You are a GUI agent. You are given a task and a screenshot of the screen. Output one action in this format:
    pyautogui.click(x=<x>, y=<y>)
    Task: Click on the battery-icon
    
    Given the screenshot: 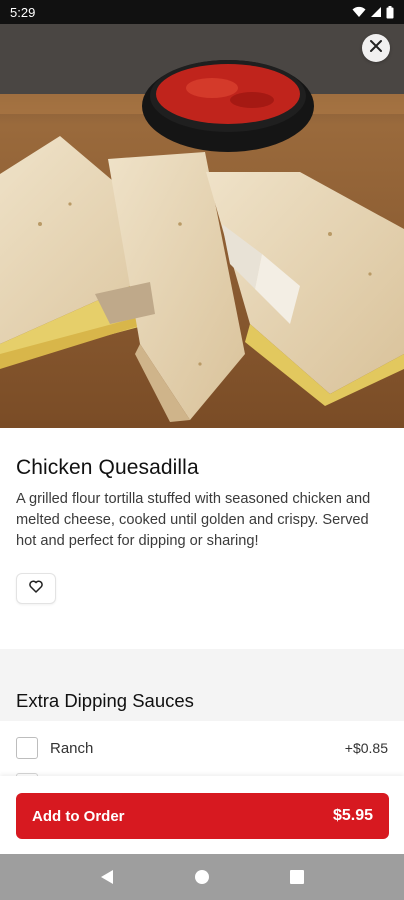 What is the action you would take?
    pyautogui.click(x=390, y=12)
    